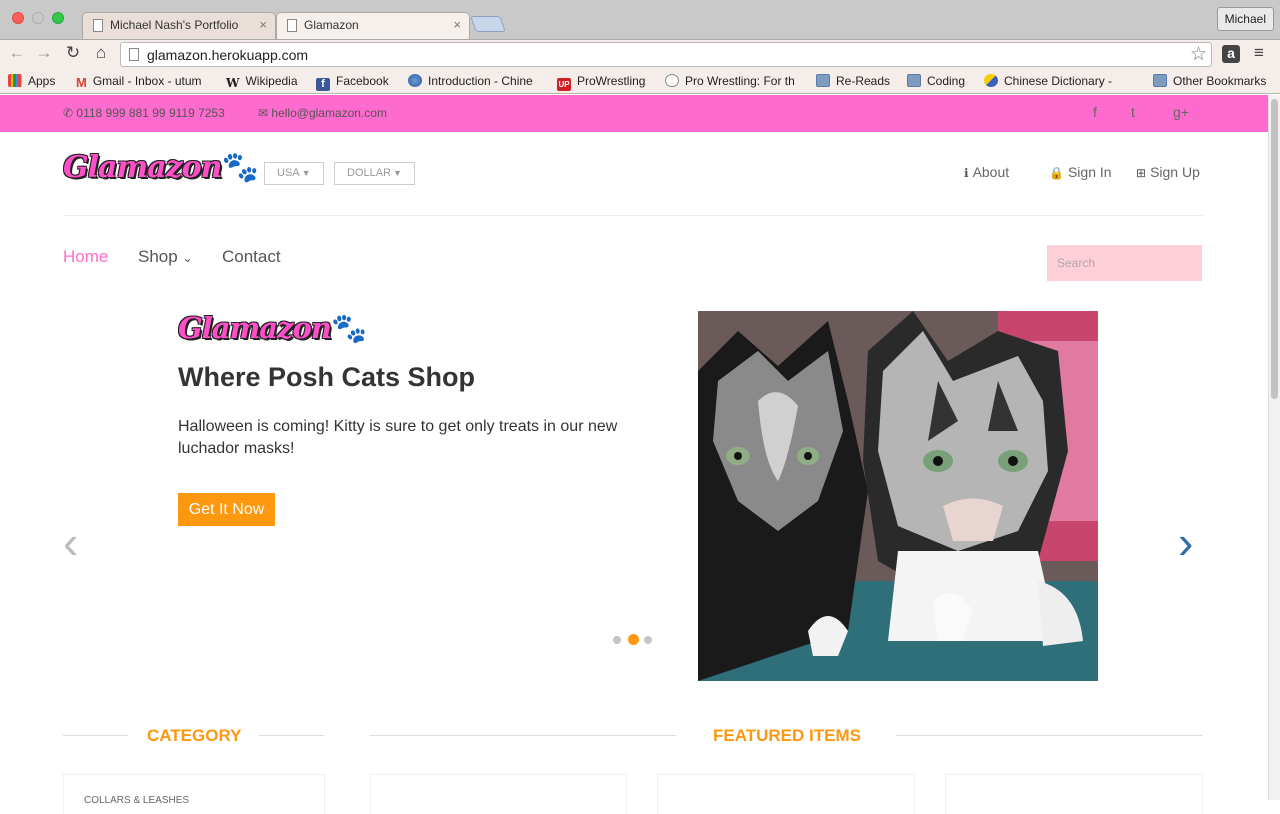 The image size is (1280, 814). What do you see at coordinates (633, 215) in the screenshot?
I see `header-divider` at bounding box center [633, 215].